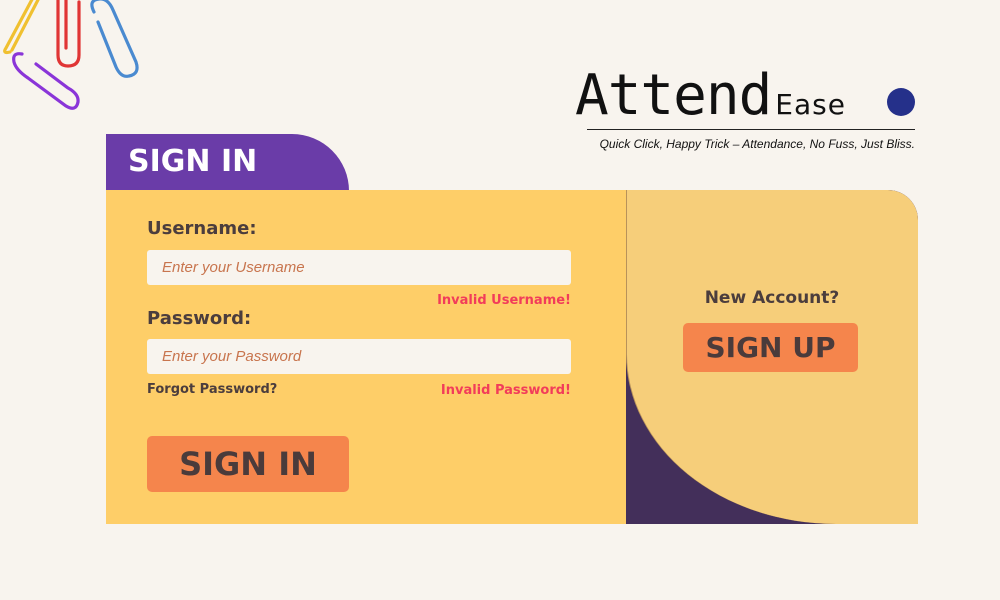 The width and height of the screenshot is (1000, 600). Describe the element at coordinates (212, 389) in the screenshot. I see `forgot-password-link: Forgot Password?` at that location.